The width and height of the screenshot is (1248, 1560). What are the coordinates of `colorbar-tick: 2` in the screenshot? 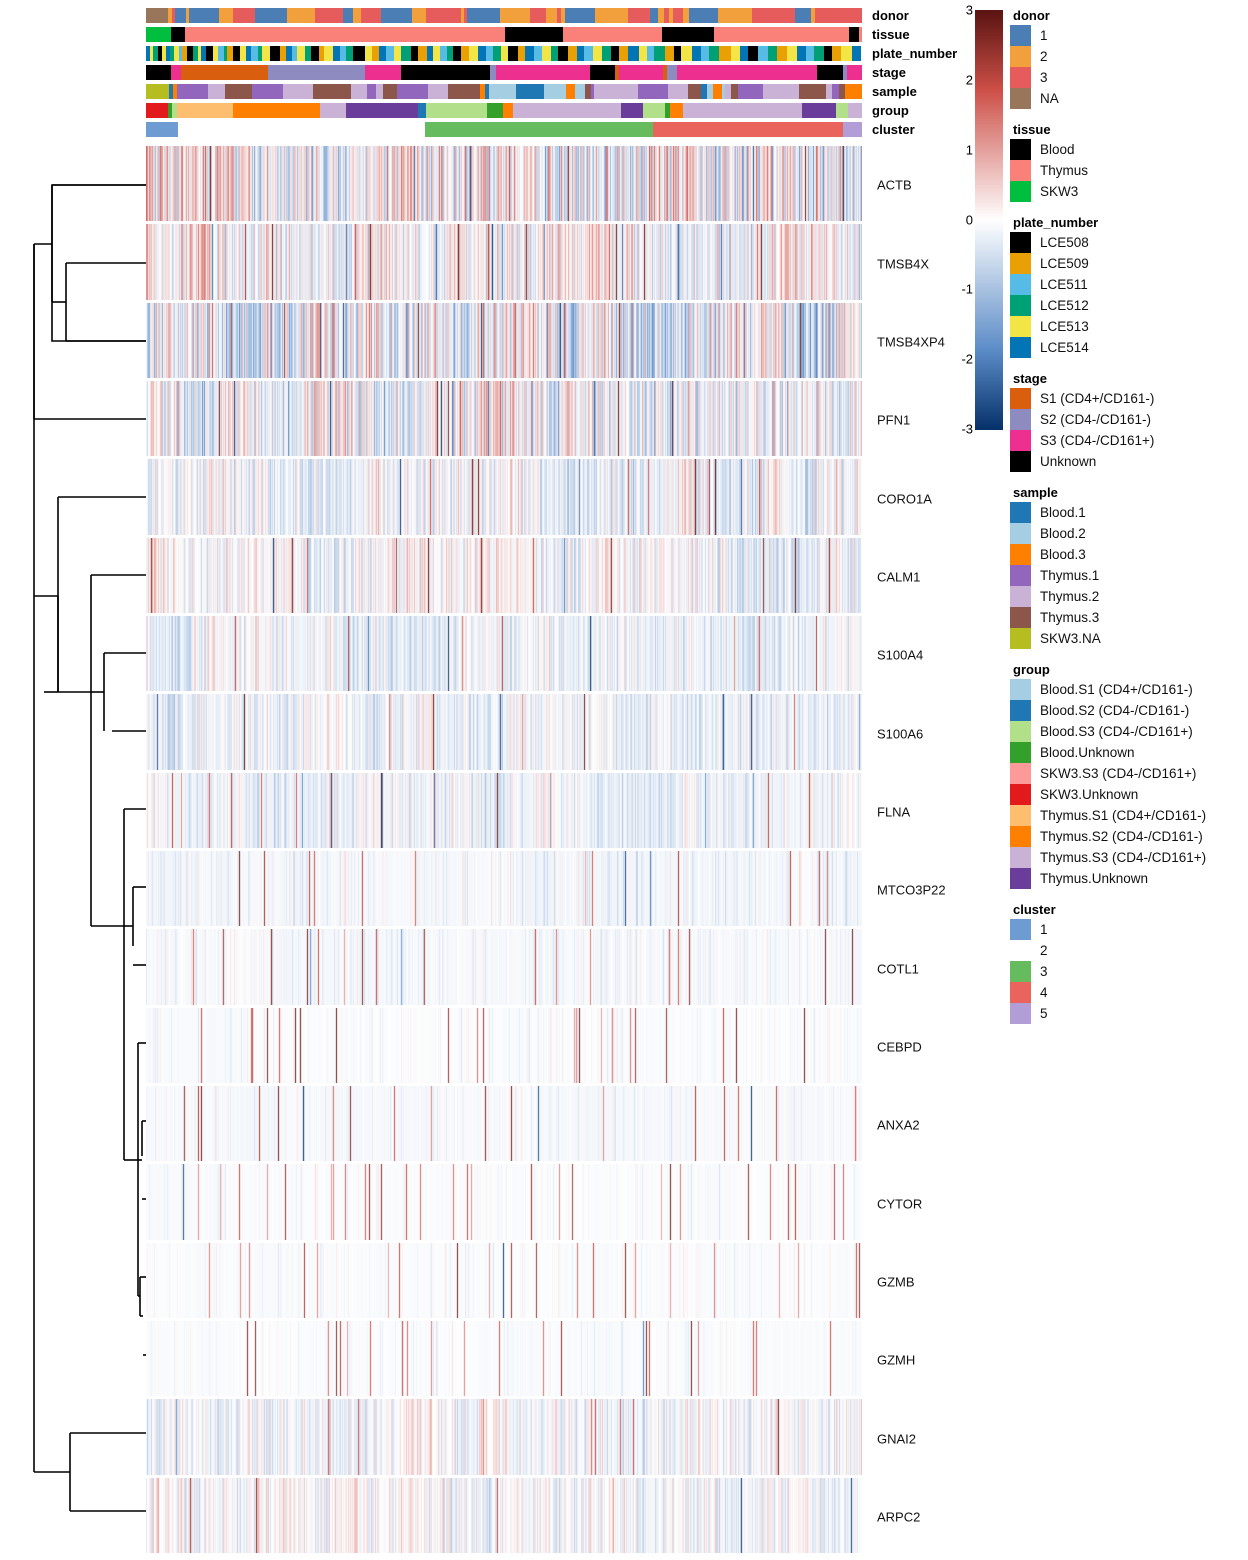 It's located at (969, 80).